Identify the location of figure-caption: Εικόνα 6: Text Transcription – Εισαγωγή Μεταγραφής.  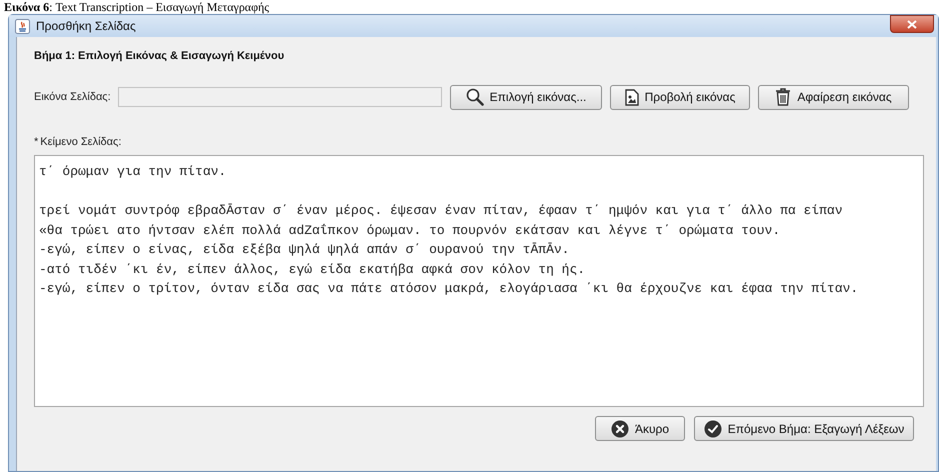
(137, 7).